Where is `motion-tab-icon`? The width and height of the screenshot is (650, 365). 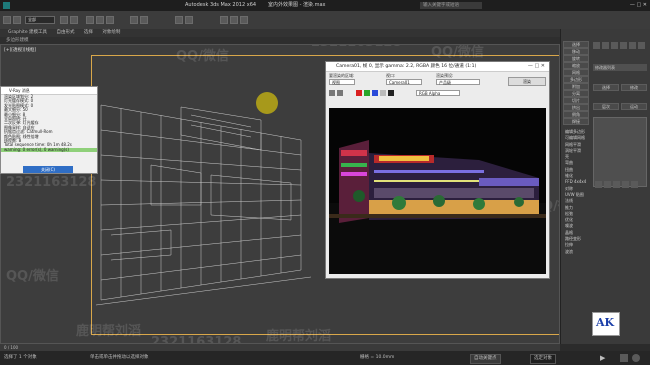 motion-tab-icon is located at coordinates (623, 45).